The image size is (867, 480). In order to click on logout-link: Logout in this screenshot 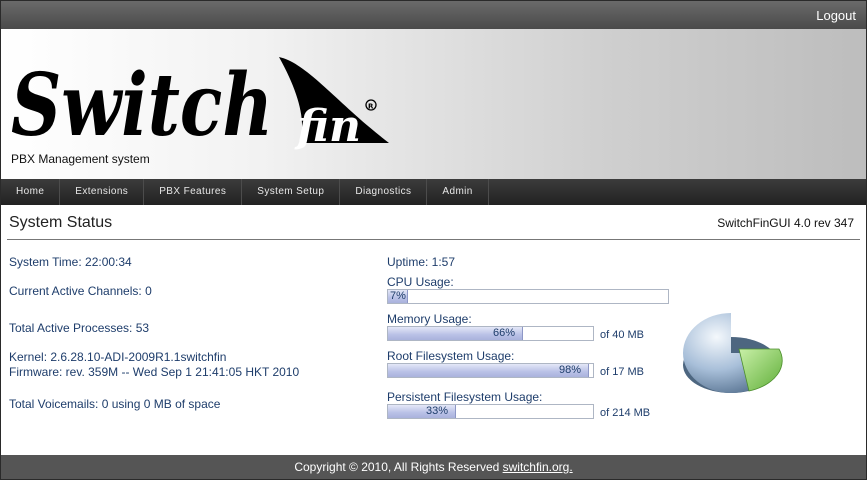, I will do `click(836, 15)`.